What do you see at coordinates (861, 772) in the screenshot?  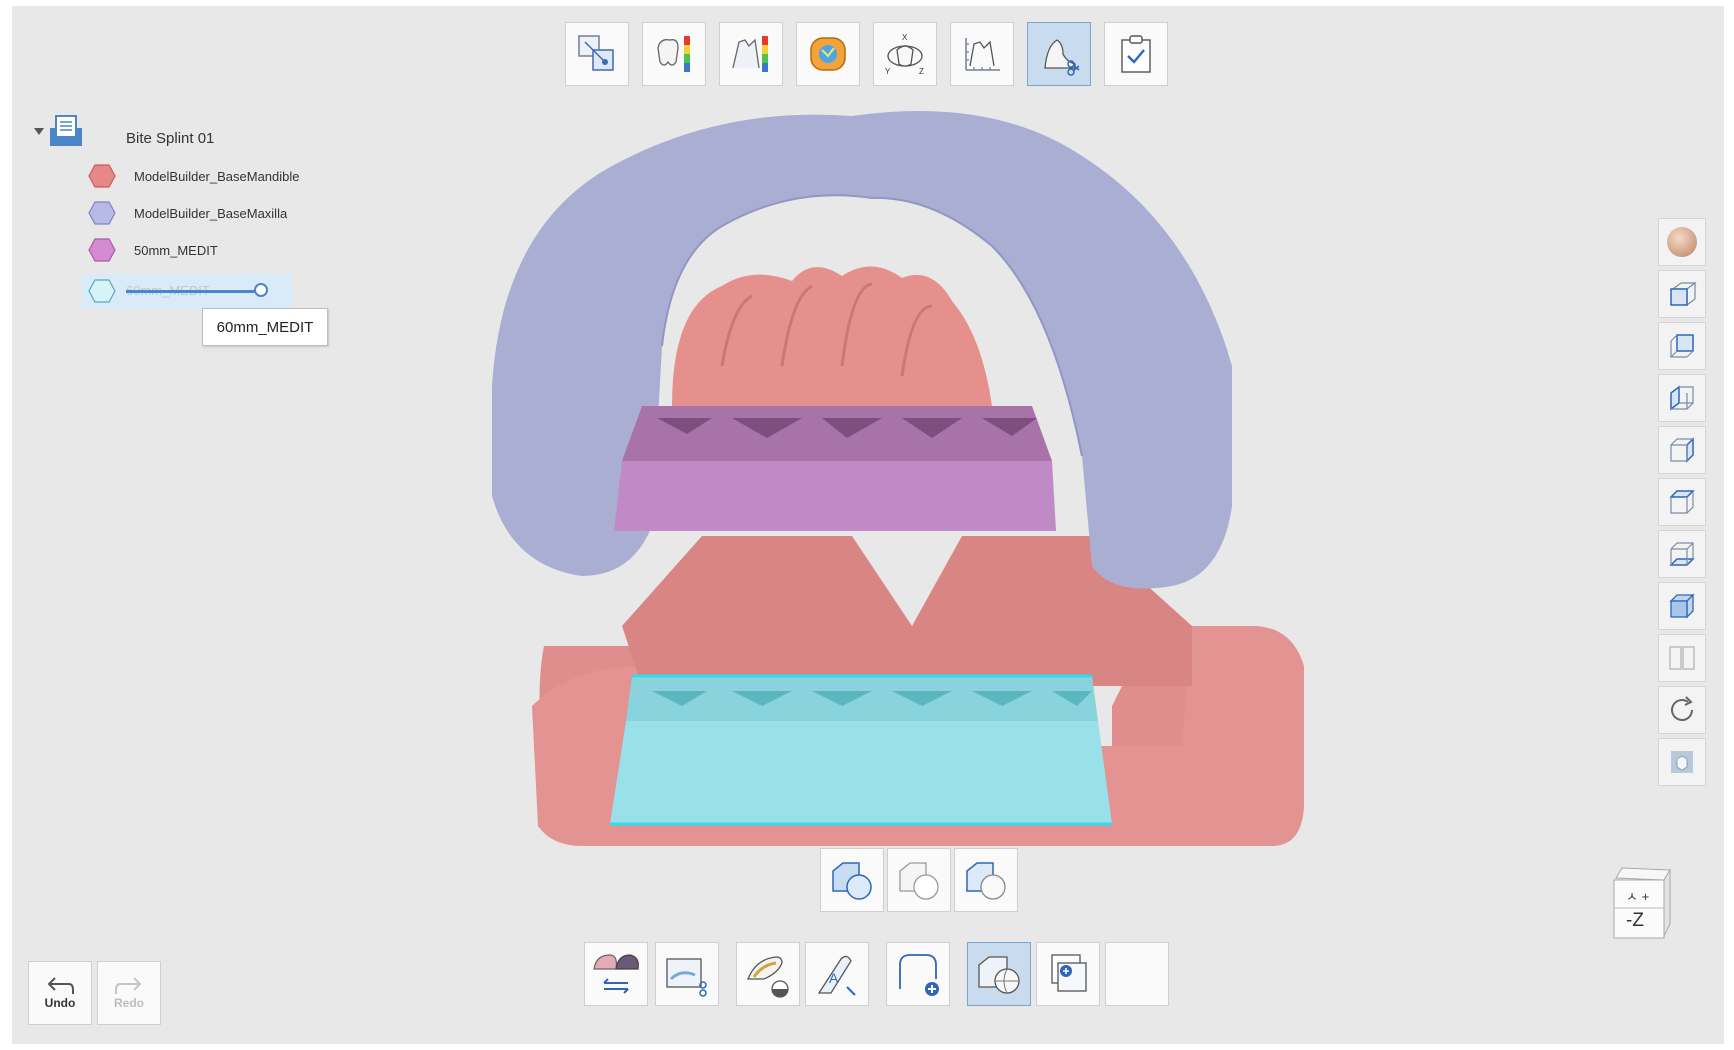 I see `block-60mm-front` at bounding box center [861, 772].